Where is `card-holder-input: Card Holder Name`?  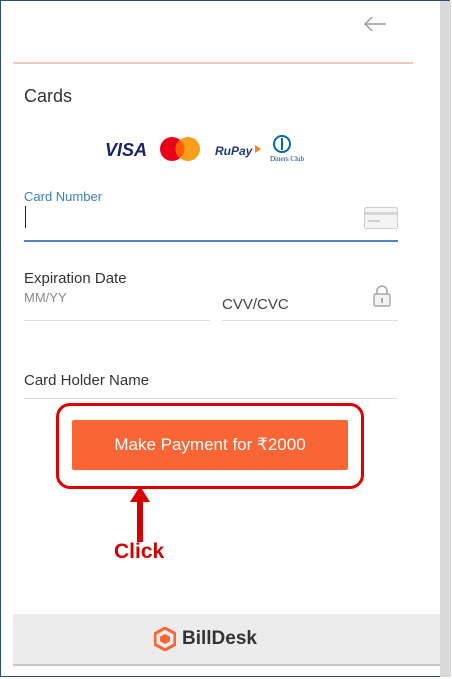 card-holder-input: Card Holder Name is located at coordinates (211, 382).